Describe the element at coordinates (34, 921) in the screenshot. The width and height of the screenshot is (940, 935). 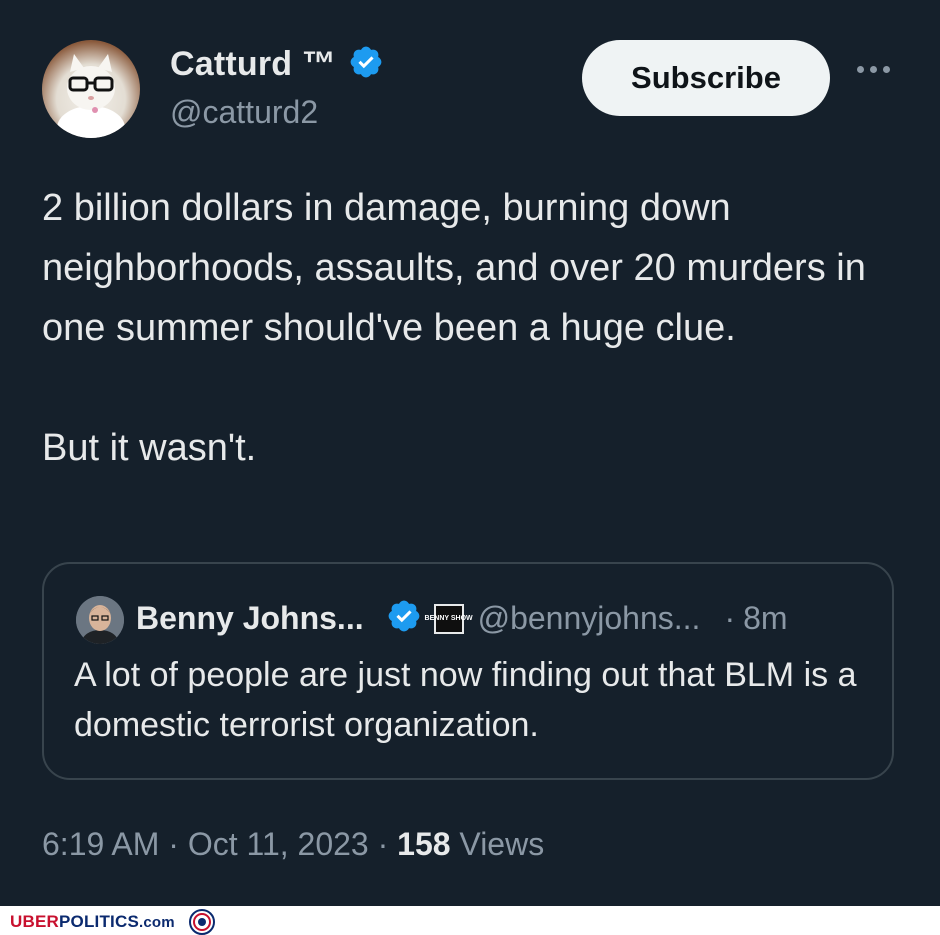
I see `watermark-uber: UBER` at that location.